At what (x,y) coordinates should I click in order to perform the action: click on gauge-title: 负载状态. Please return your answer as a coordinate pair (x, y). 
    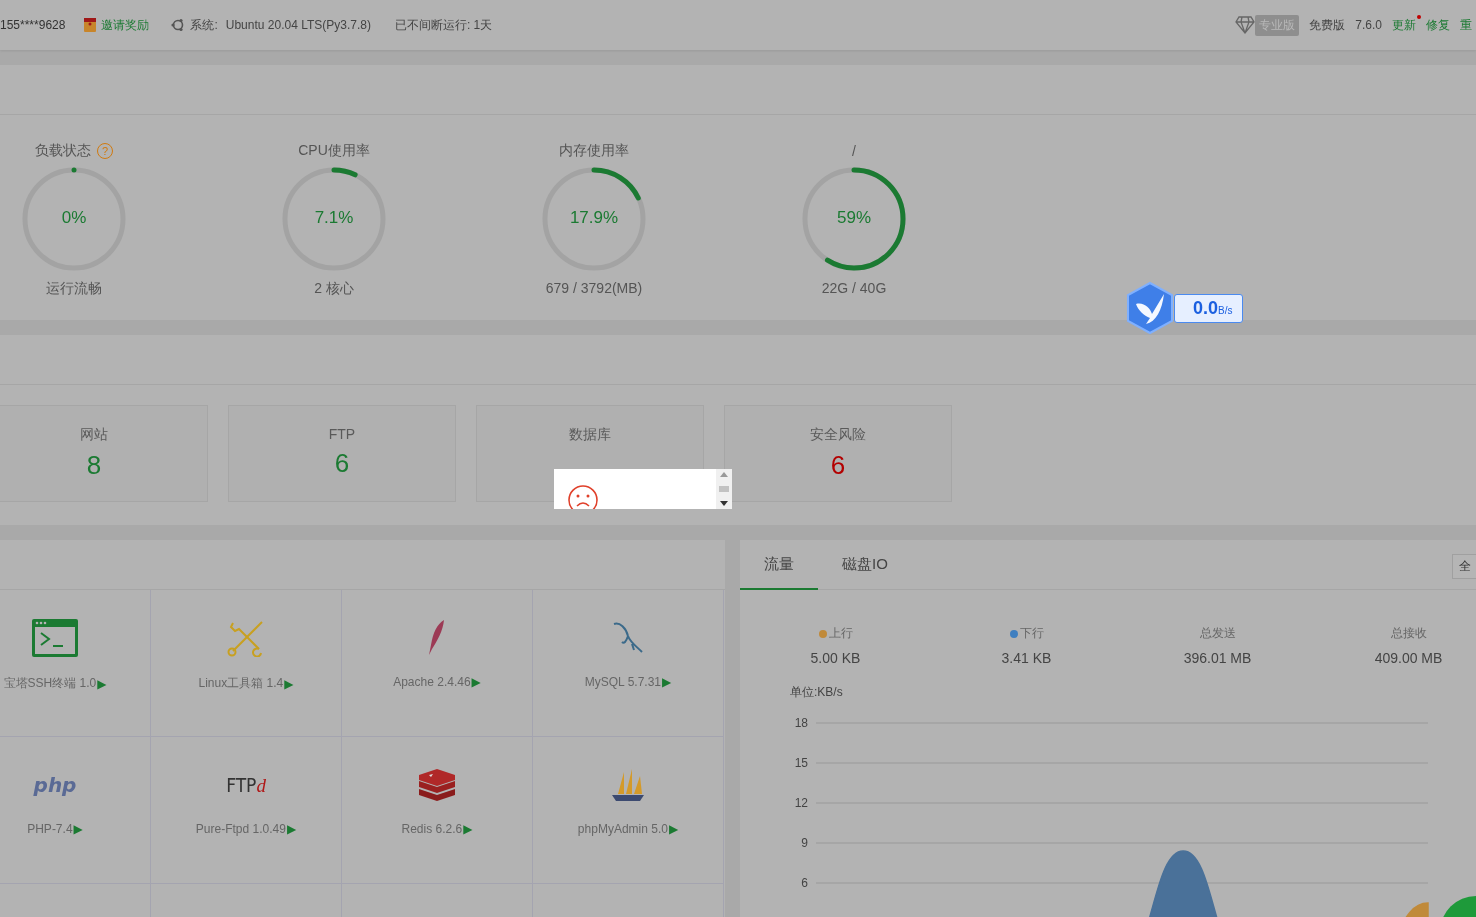
    Looking at the image, I should click on (63, 151).